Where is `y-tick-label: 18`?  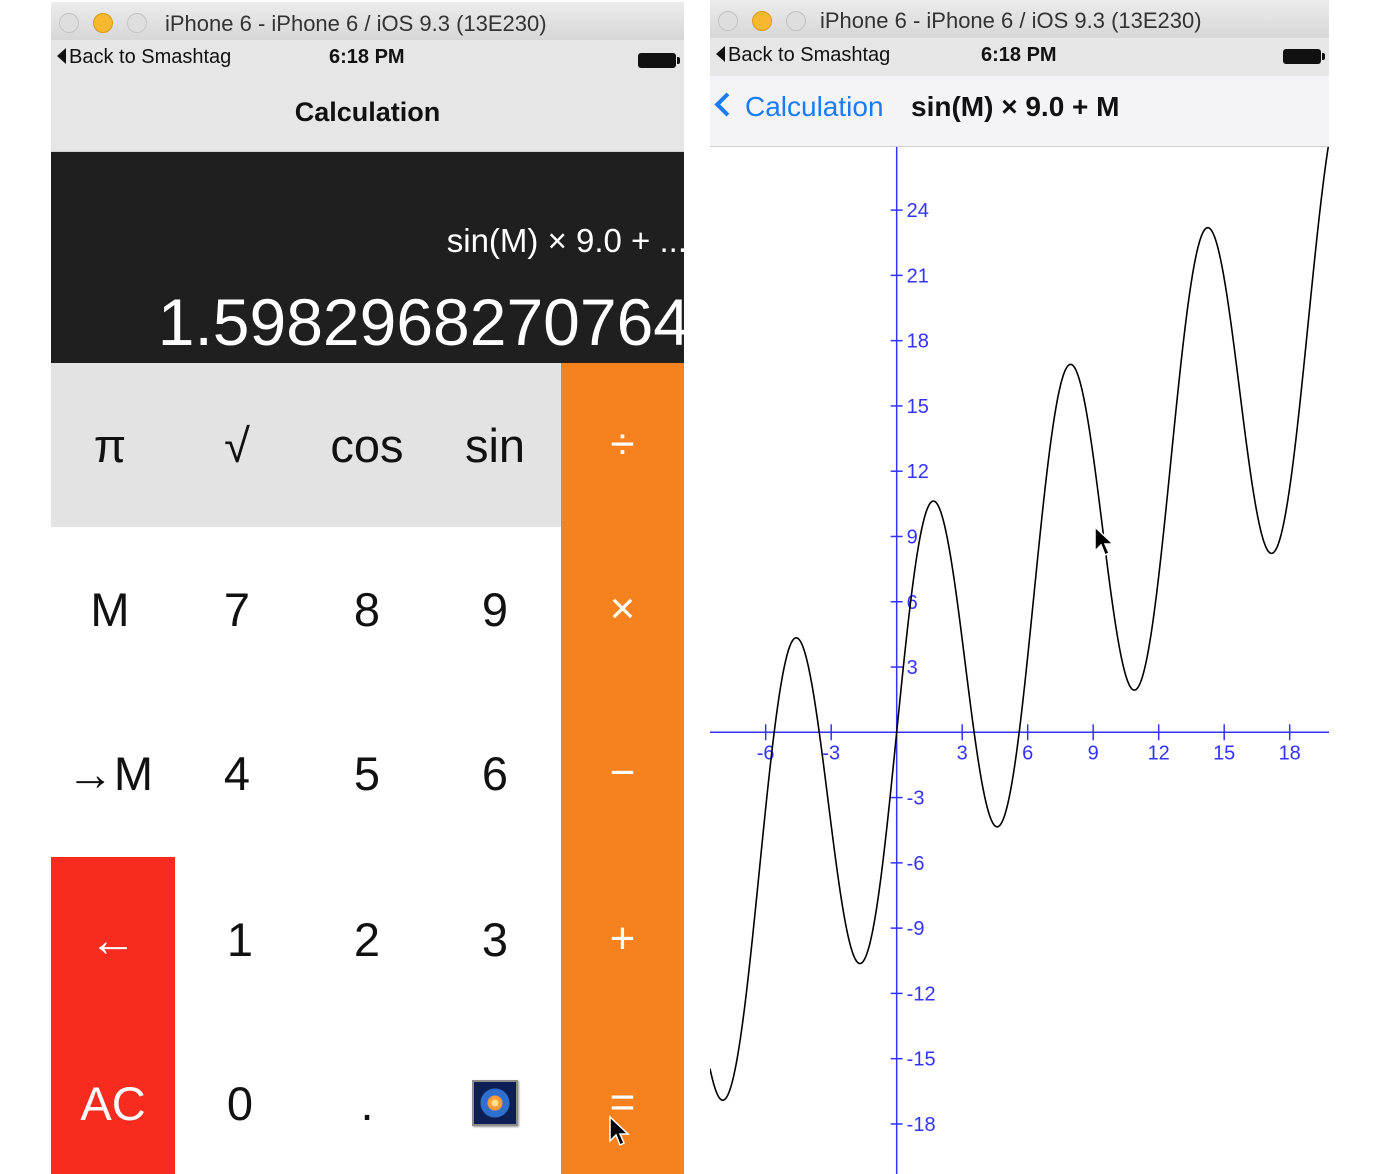 y-tick-label: 18 is located at coordinates (918, 342).